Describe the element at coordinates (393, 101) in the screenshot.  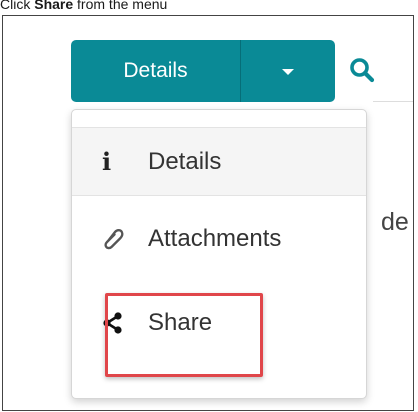
I see `header-divider` at that location.